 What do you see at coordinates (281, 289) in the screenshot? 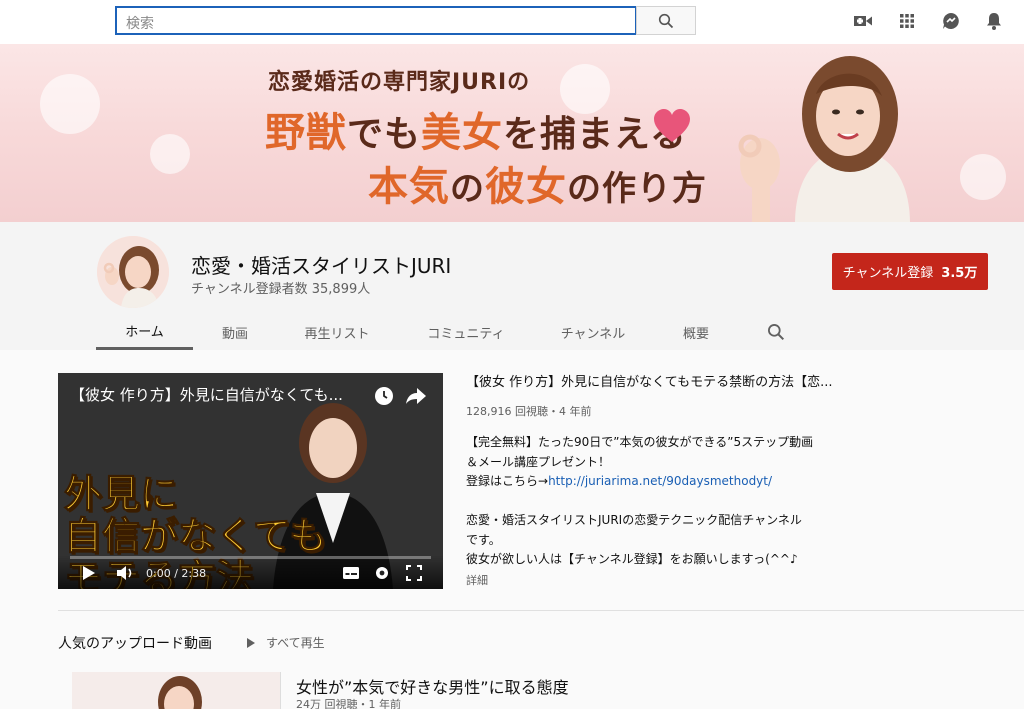
I see `subscriber-count: チャンネル登録者数 35,899人` at bounding box center [281, 289].